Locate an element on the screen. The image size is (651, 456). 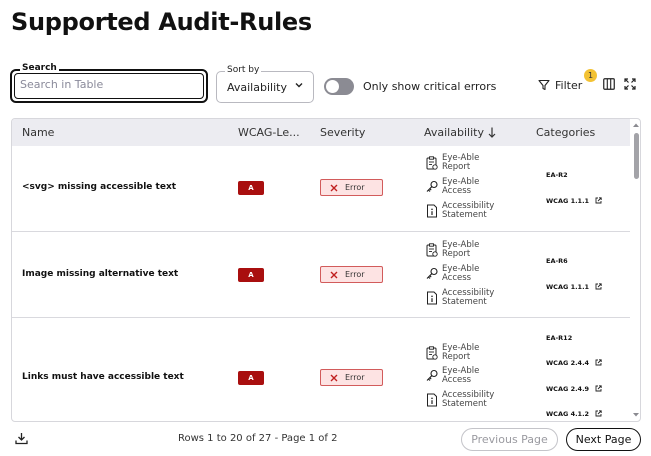
filter-button: Filter is located at coordinates (560, 85).